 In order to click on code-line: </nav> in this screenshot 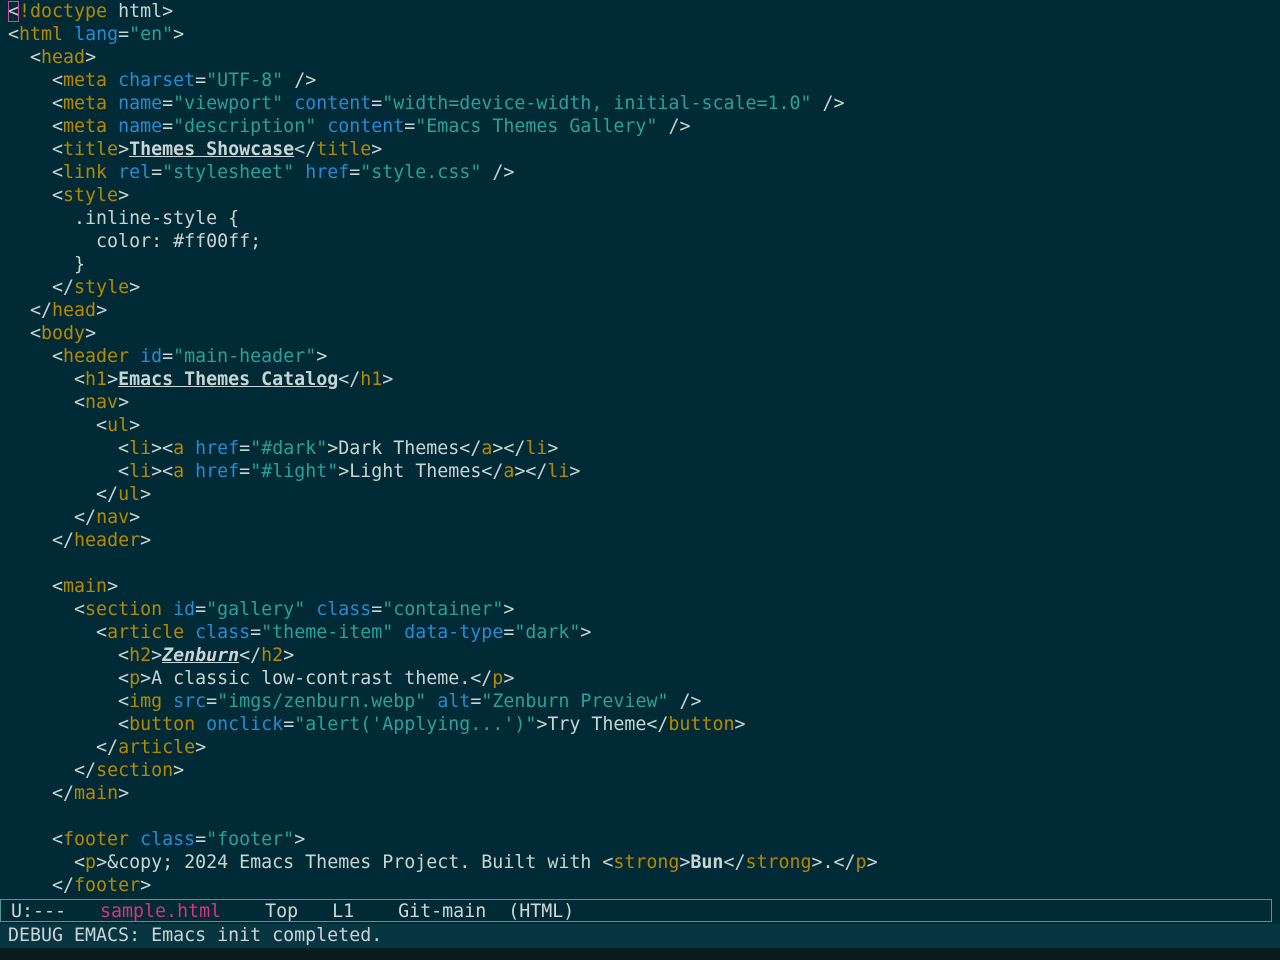, I will do `click(644, 517)`.